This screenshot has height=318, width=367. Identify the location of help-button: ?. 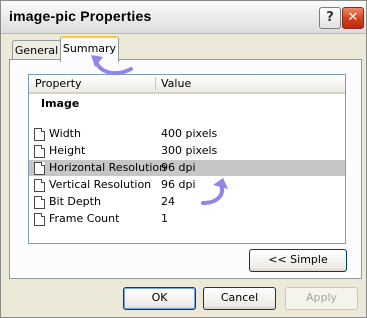
(330, 18).